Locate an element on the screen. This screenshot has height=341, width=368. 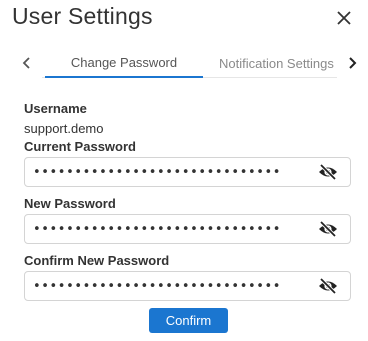
tab-change-password: Change Password is located at coordinates (124, 63).